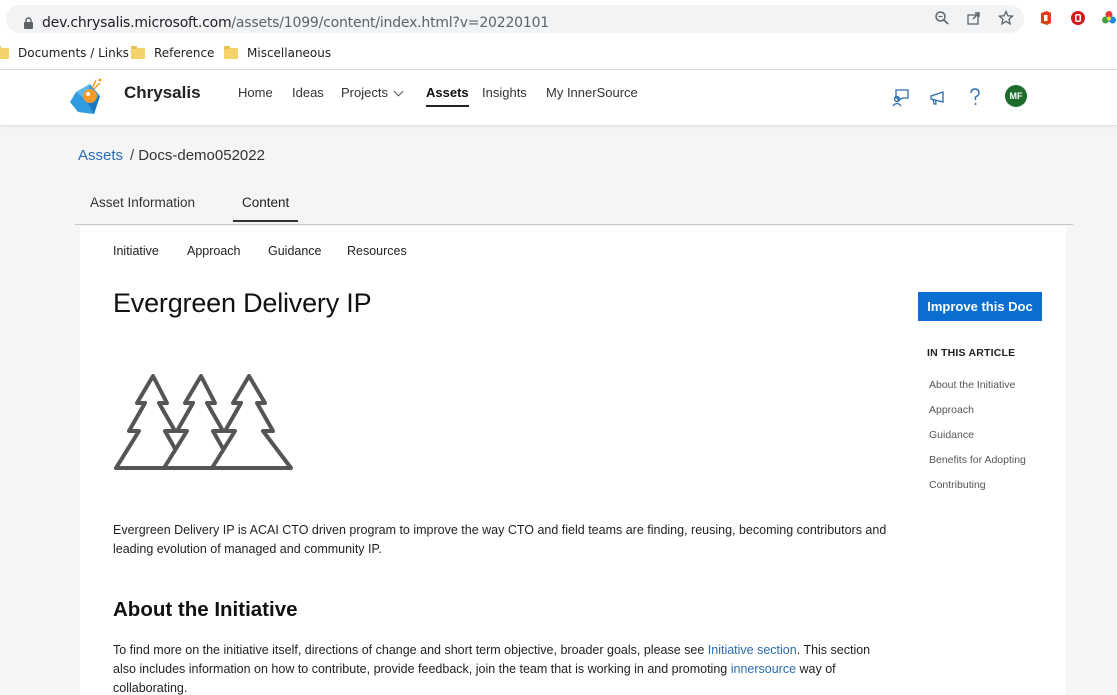  I want to click on brand-name: Chrysalis, so click(162, 93).